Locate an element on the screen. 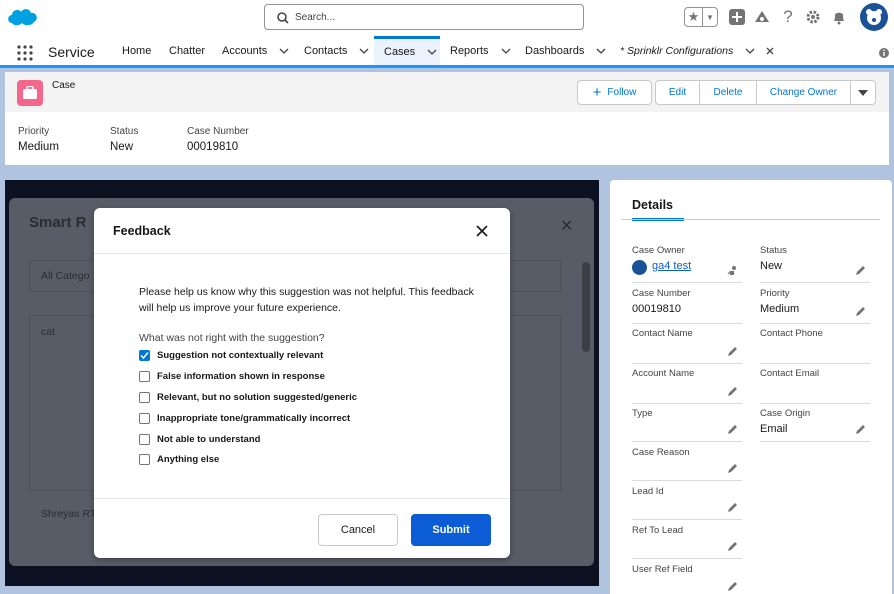 This screenshot has height=594, width=894. add-icon: + is located at coordinates (597, 92).